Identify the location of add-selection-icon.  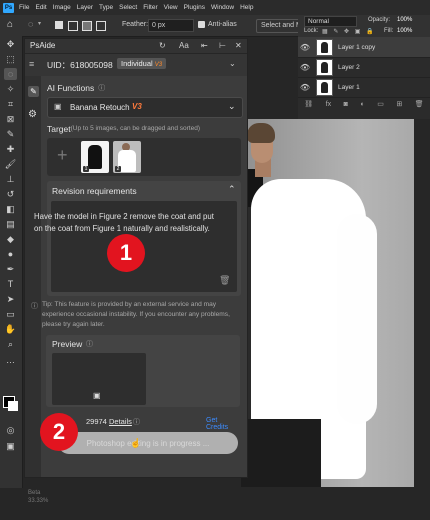
(73, 26).